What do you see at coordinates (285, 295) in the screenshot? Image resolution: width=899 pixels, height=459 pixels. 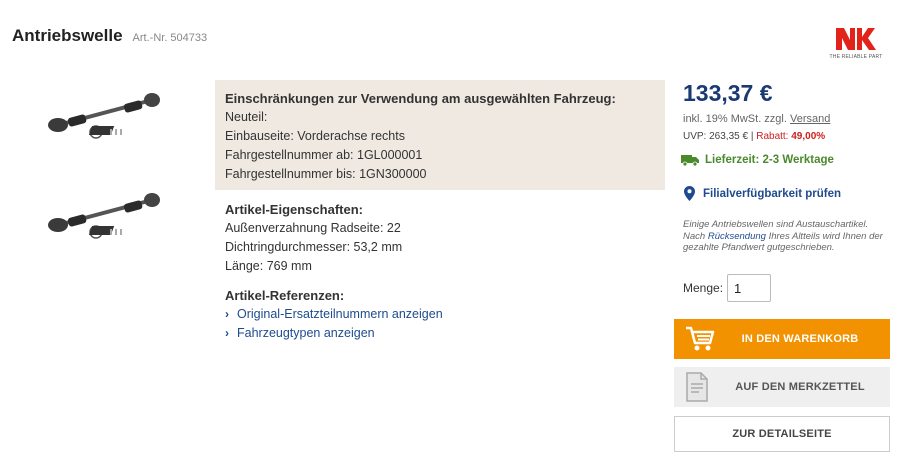 I see `references-title: Artikel-Referenzen:` at bounding box center [285, 295].